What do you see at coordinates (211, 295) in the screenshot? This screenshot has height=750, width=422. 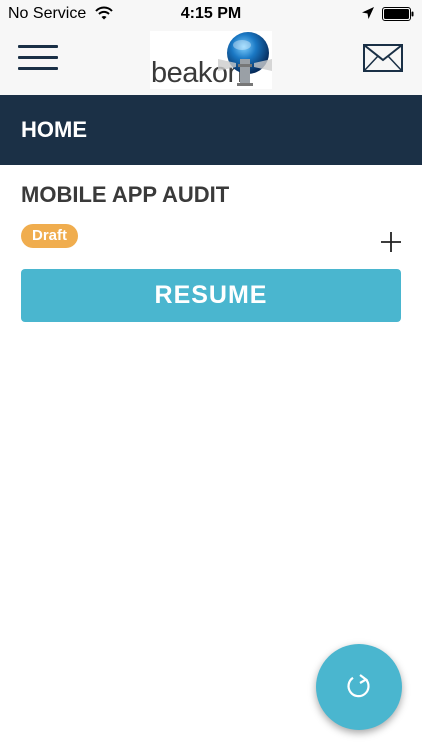 I see `resume-button: RESUME` at bounding box center [211, 295].